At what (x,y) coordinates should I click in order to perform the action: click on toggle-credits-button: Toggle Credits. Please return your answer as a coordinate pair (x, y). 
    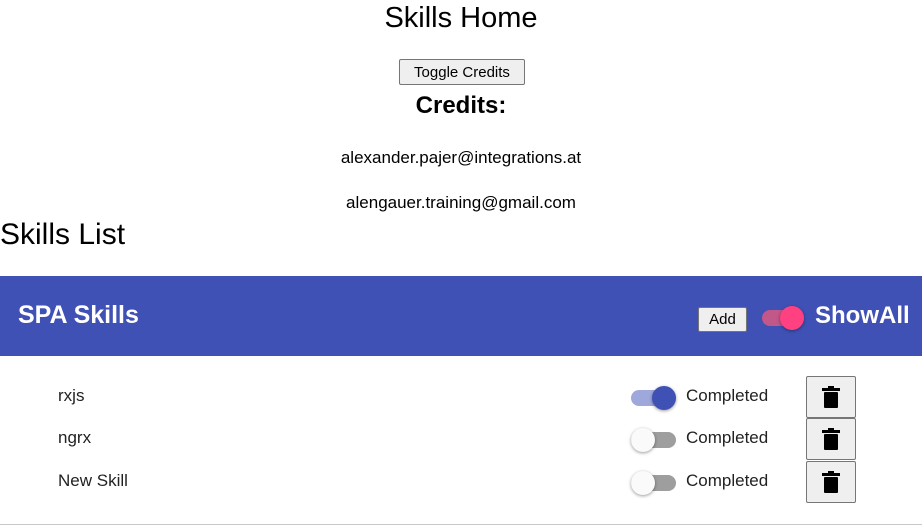
    Looking at the image, I should click on (462, 72).